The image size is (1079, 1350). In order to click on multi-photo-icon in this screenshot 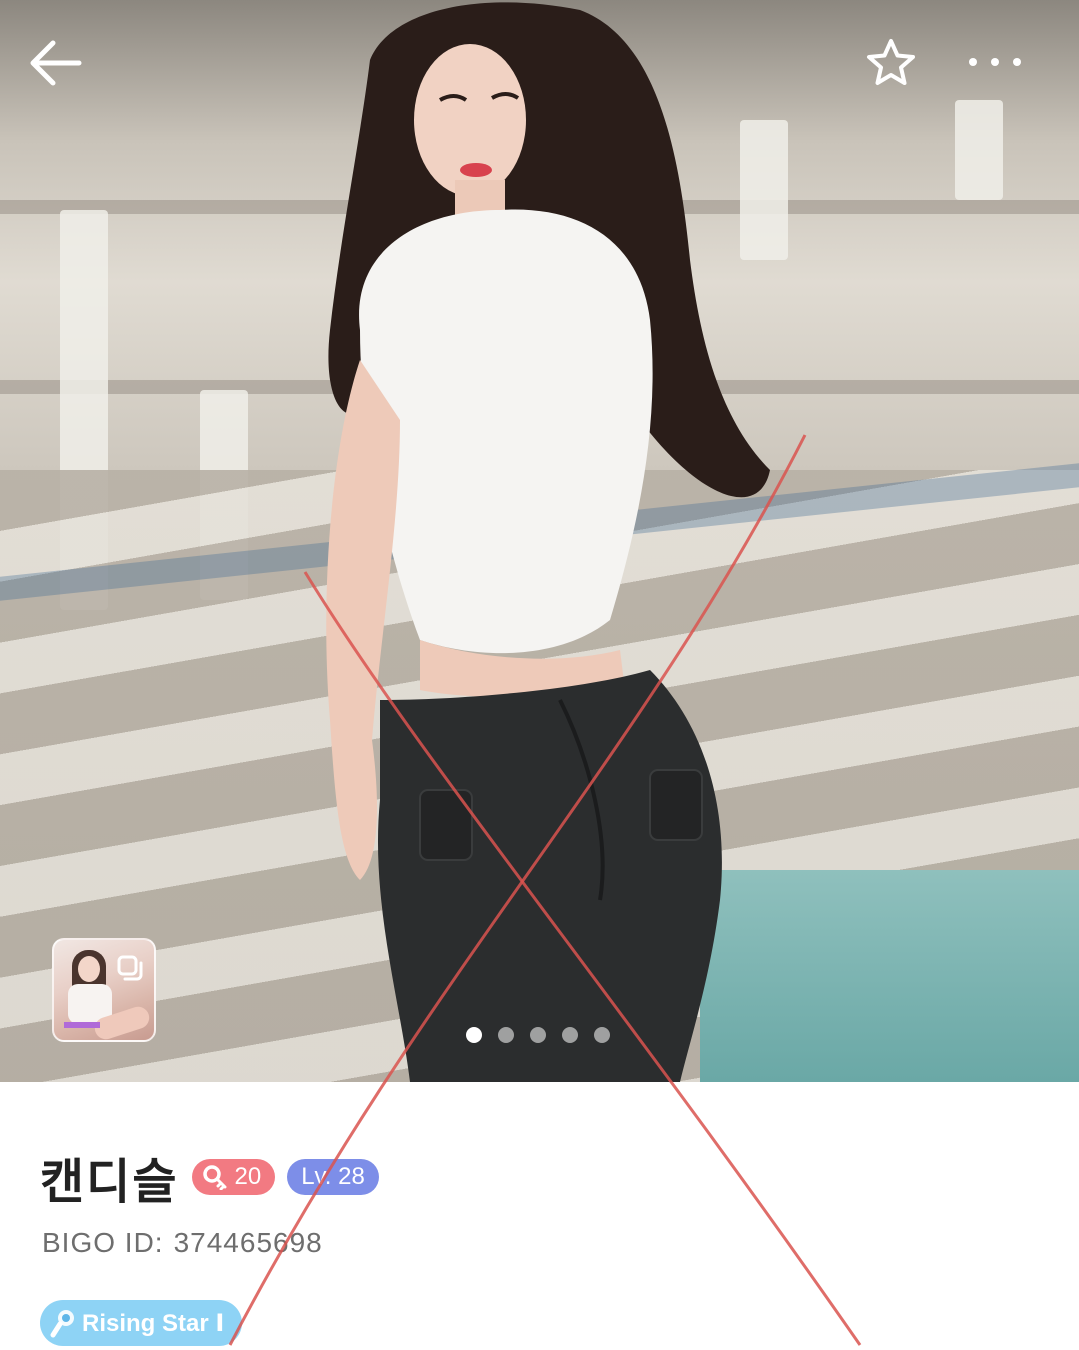, I will do `click(130, 968)`.